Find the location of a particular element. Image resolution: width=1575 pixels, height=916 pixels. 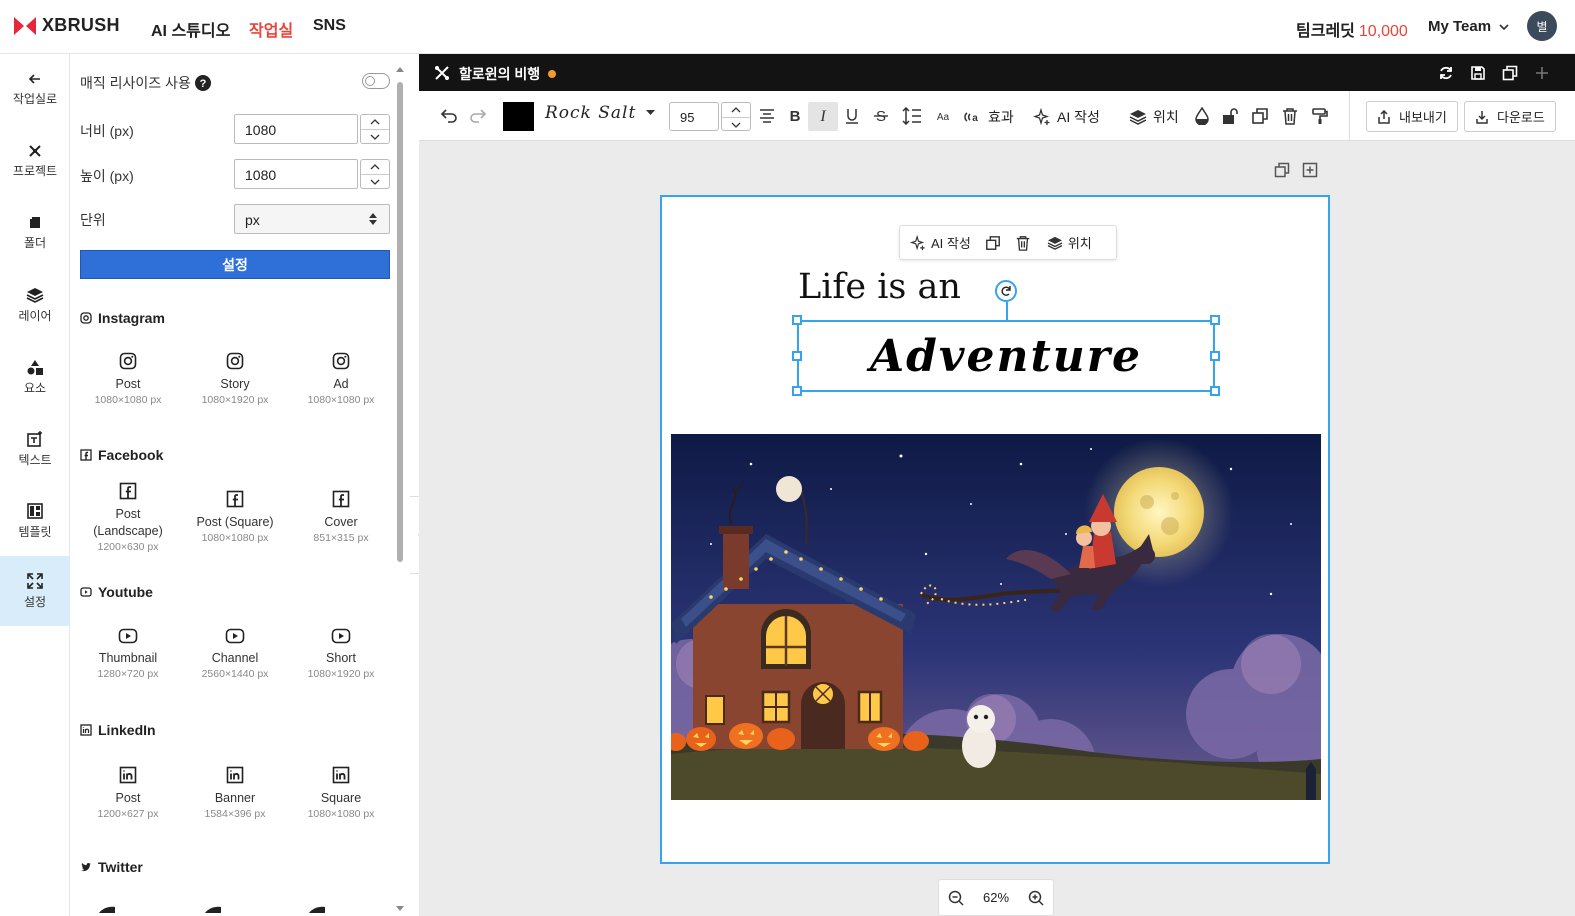

sidebar-item-elements: 요소 is located at coordinates (35, 377).